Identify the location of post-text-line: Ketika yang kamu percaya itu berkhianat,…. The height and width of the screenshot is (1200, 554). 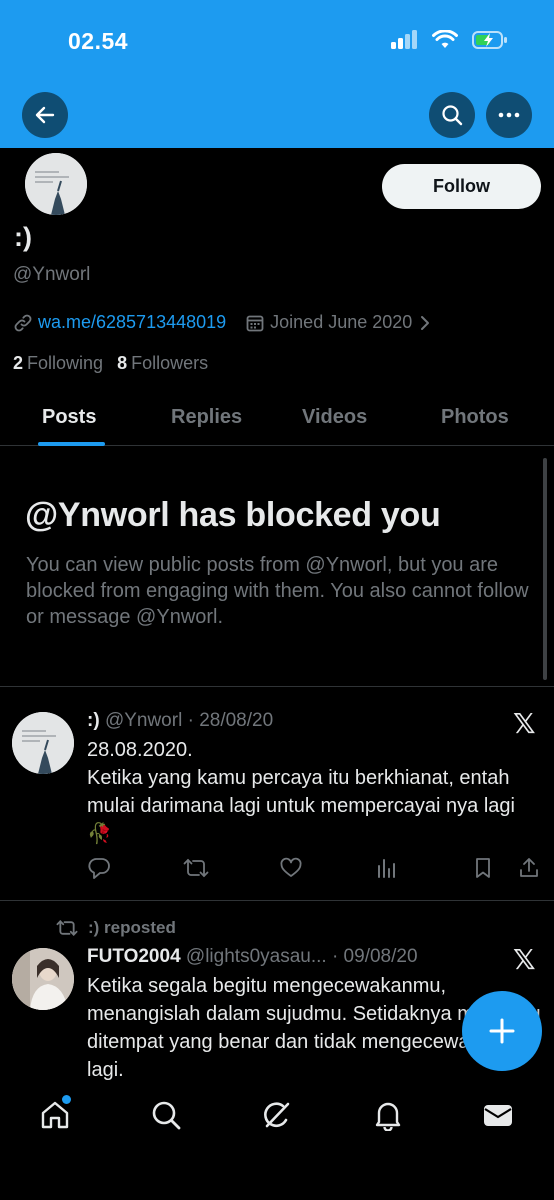
(301, 792).